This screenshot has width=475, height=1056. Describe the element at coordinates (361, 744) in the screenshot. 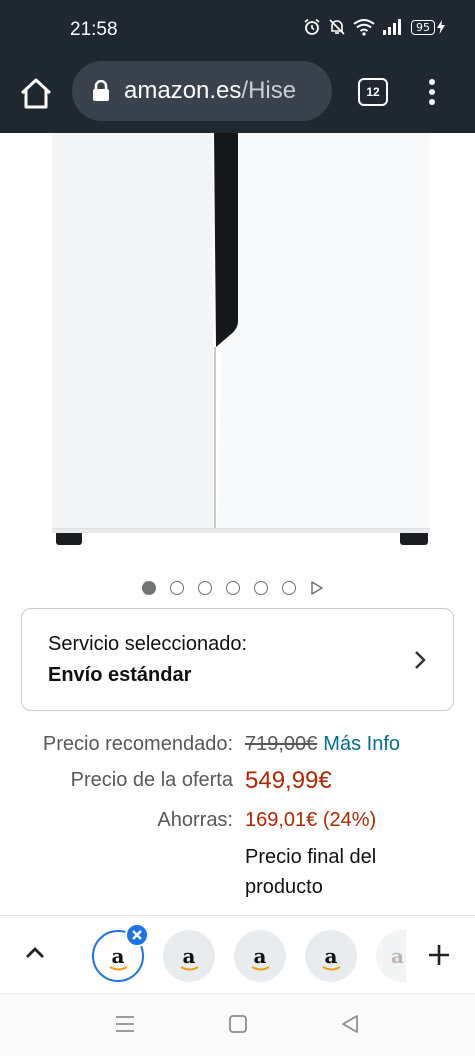

I see `more-info-link: Más Info` at that location.